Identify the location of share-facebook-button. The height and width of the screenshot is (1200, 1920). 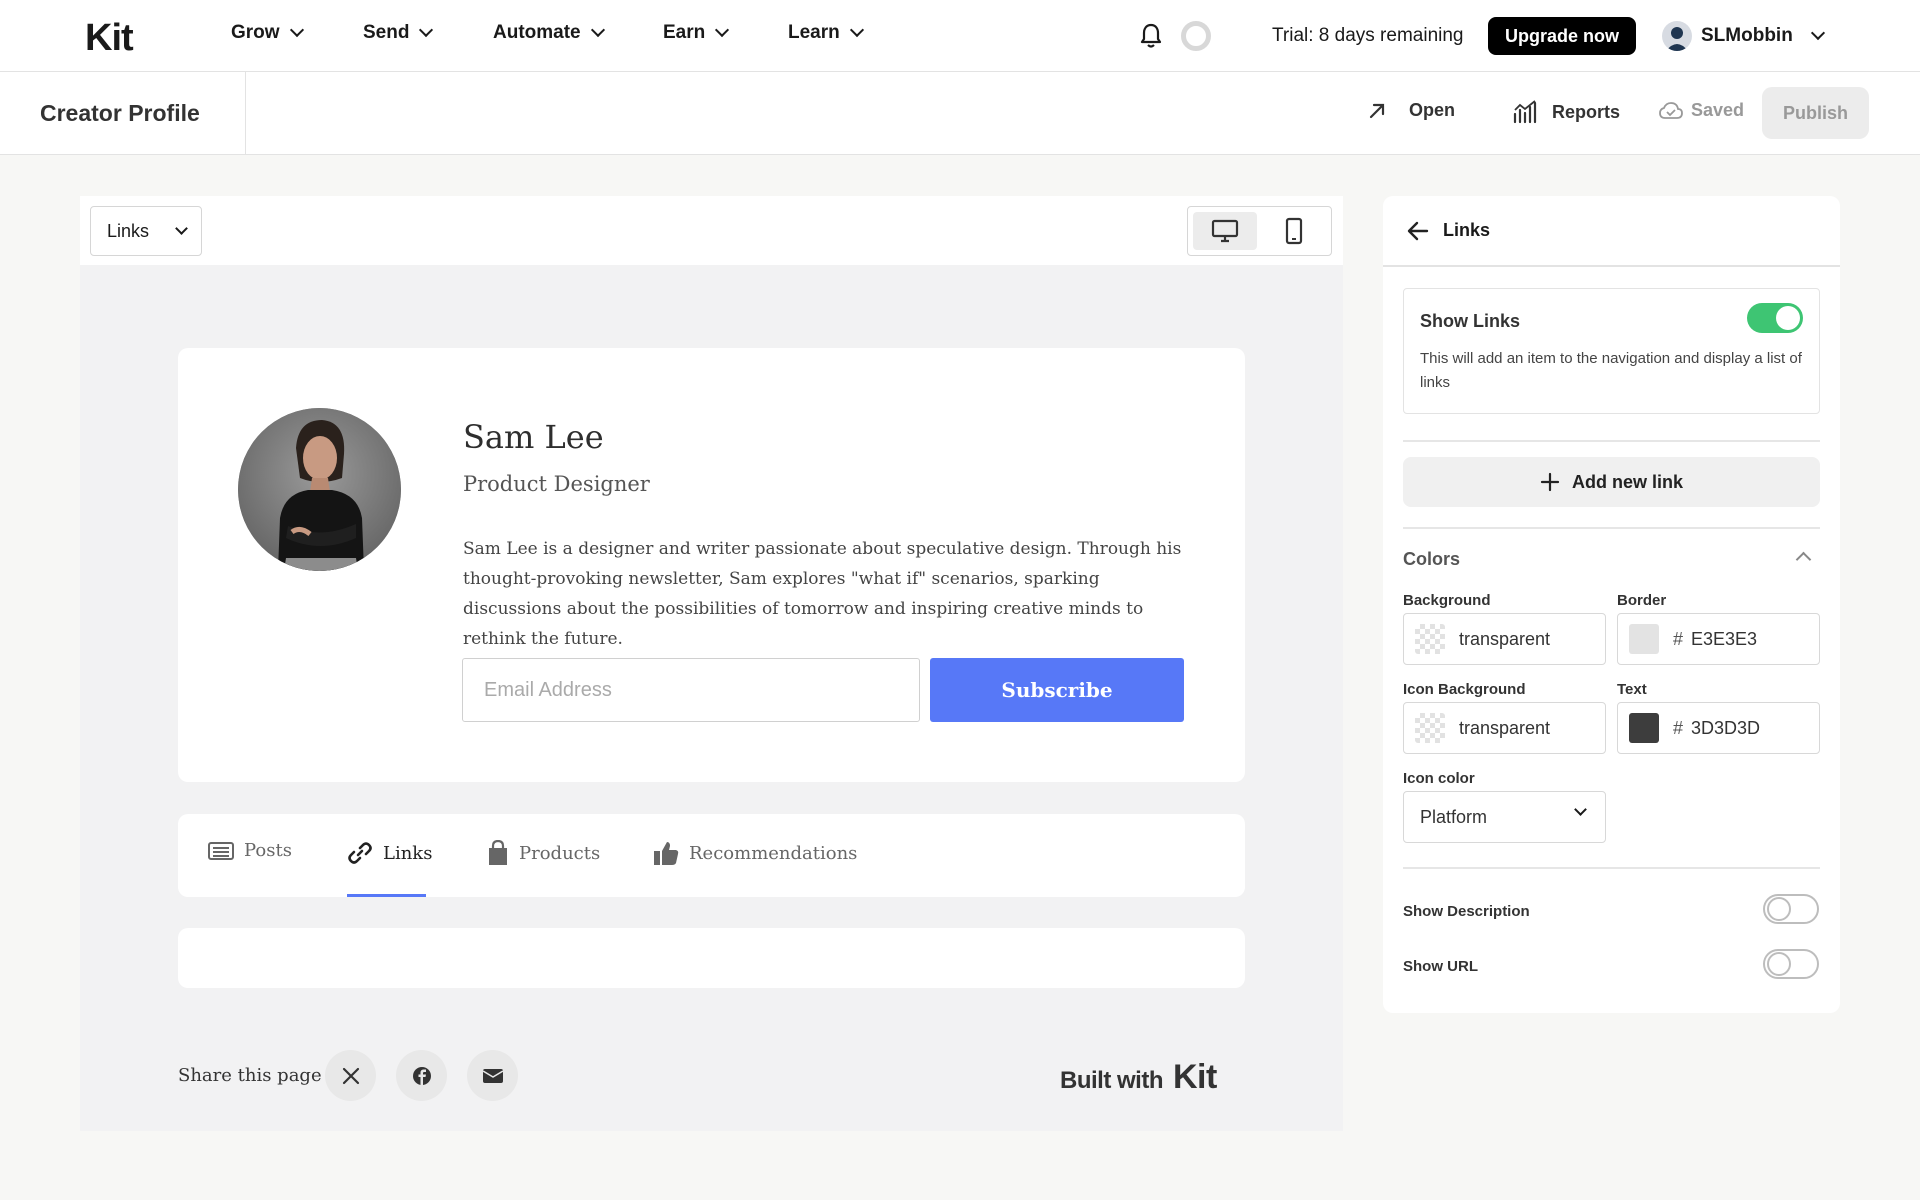
(421, 1075).